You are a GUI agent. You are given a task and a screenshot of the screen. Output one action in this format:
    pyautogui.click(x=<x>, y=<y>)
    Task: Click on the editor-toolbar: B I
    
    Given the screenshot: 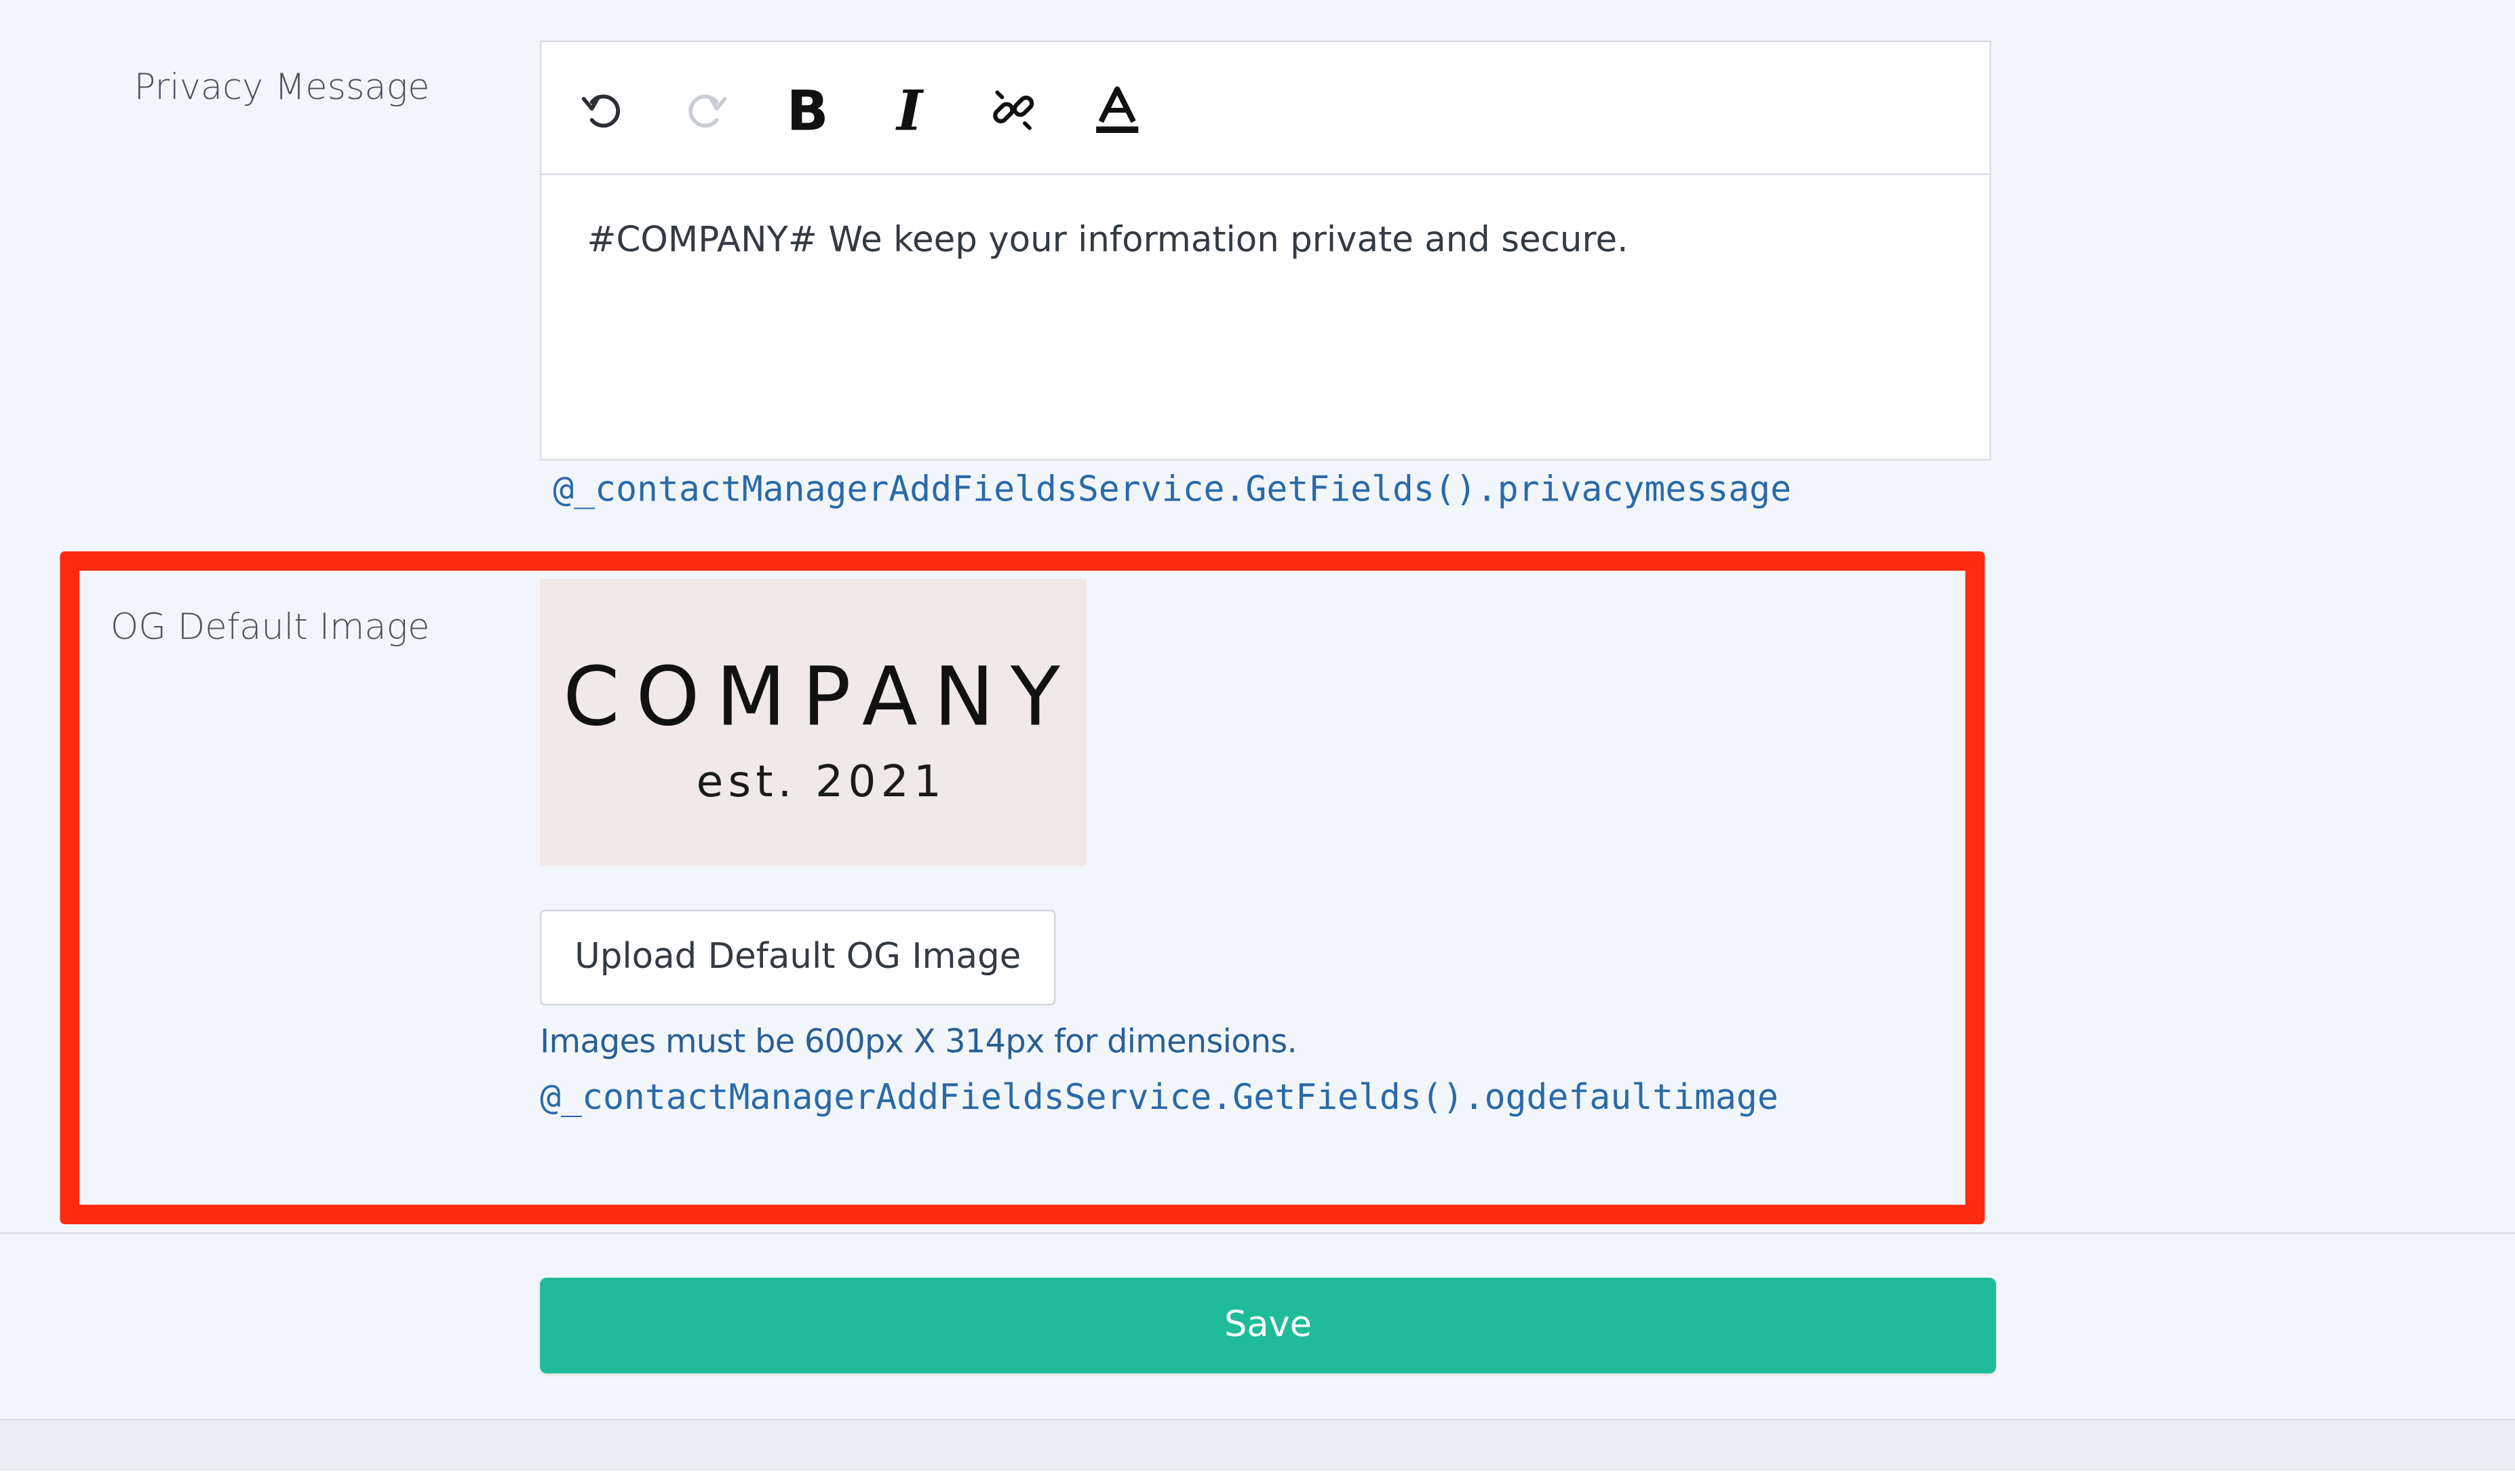 What is the action you would take?
    pyautogui.click(x=1265, y=109)
    